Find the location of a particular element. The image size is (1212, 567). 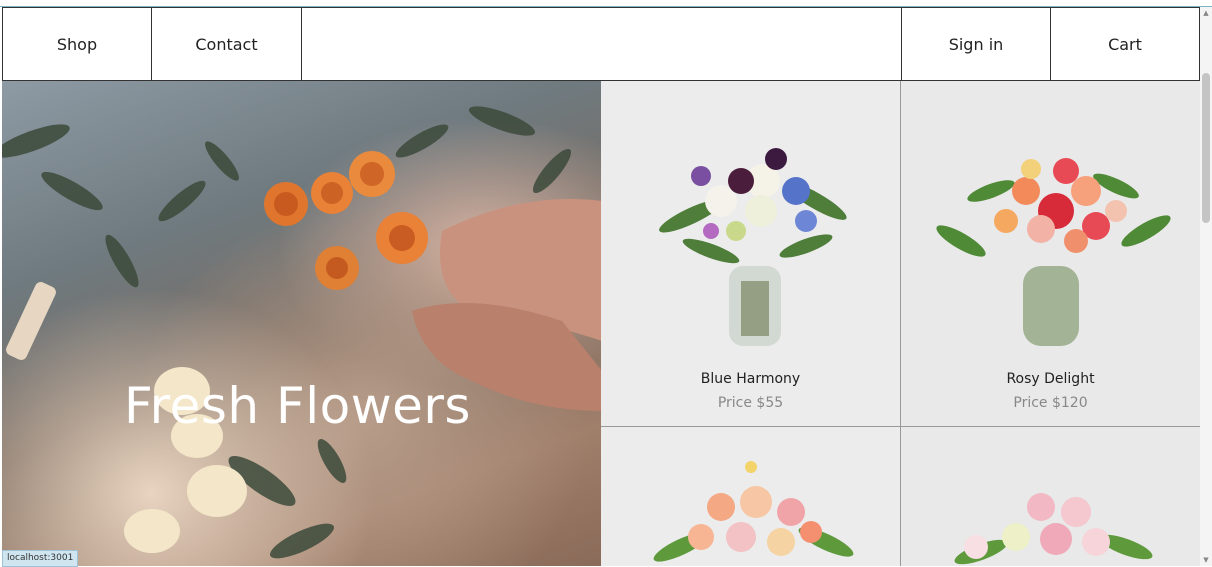

scroll-down-arrow-icon: ▼ is located at coordinates (1206, 560).